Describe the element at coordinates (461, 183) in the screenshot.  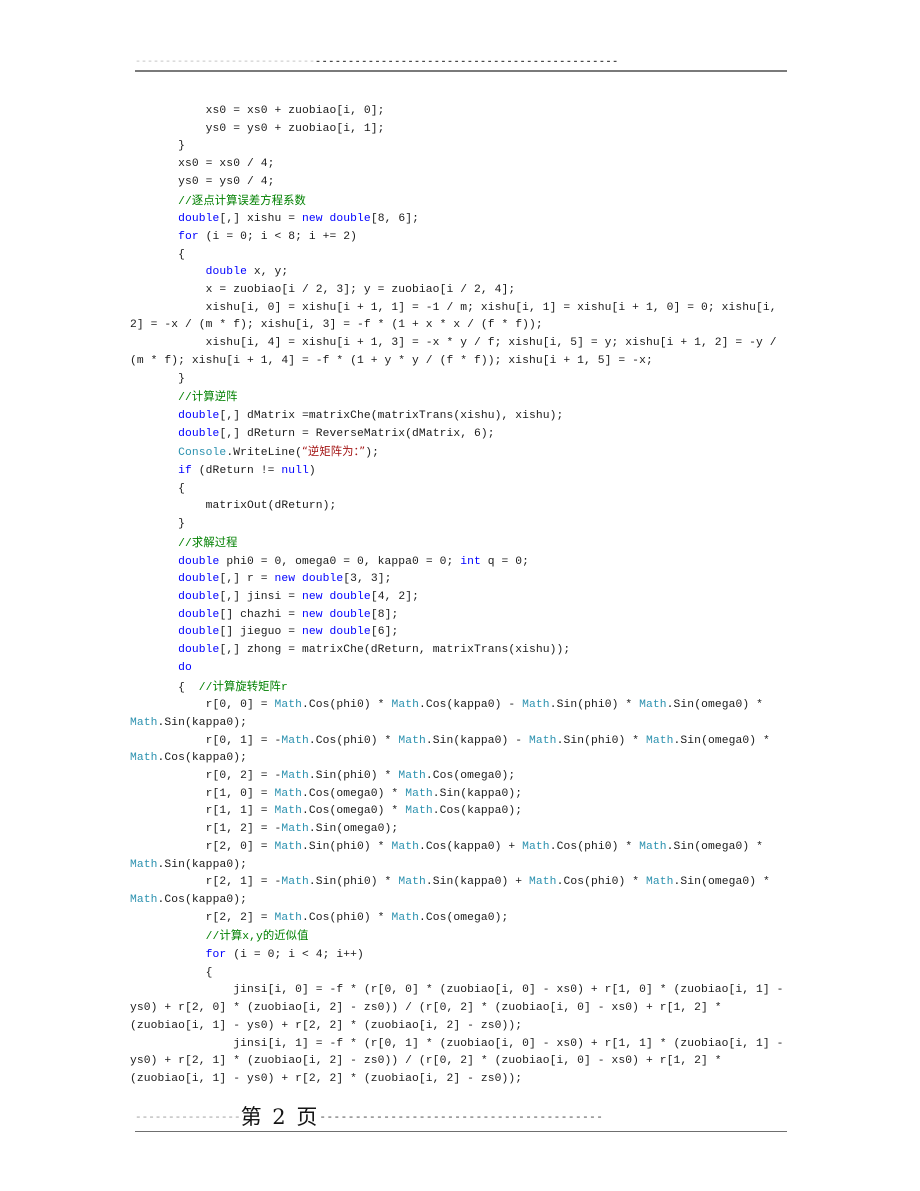
I see `code-line: ys0 = ys0 / 4;` at that location.